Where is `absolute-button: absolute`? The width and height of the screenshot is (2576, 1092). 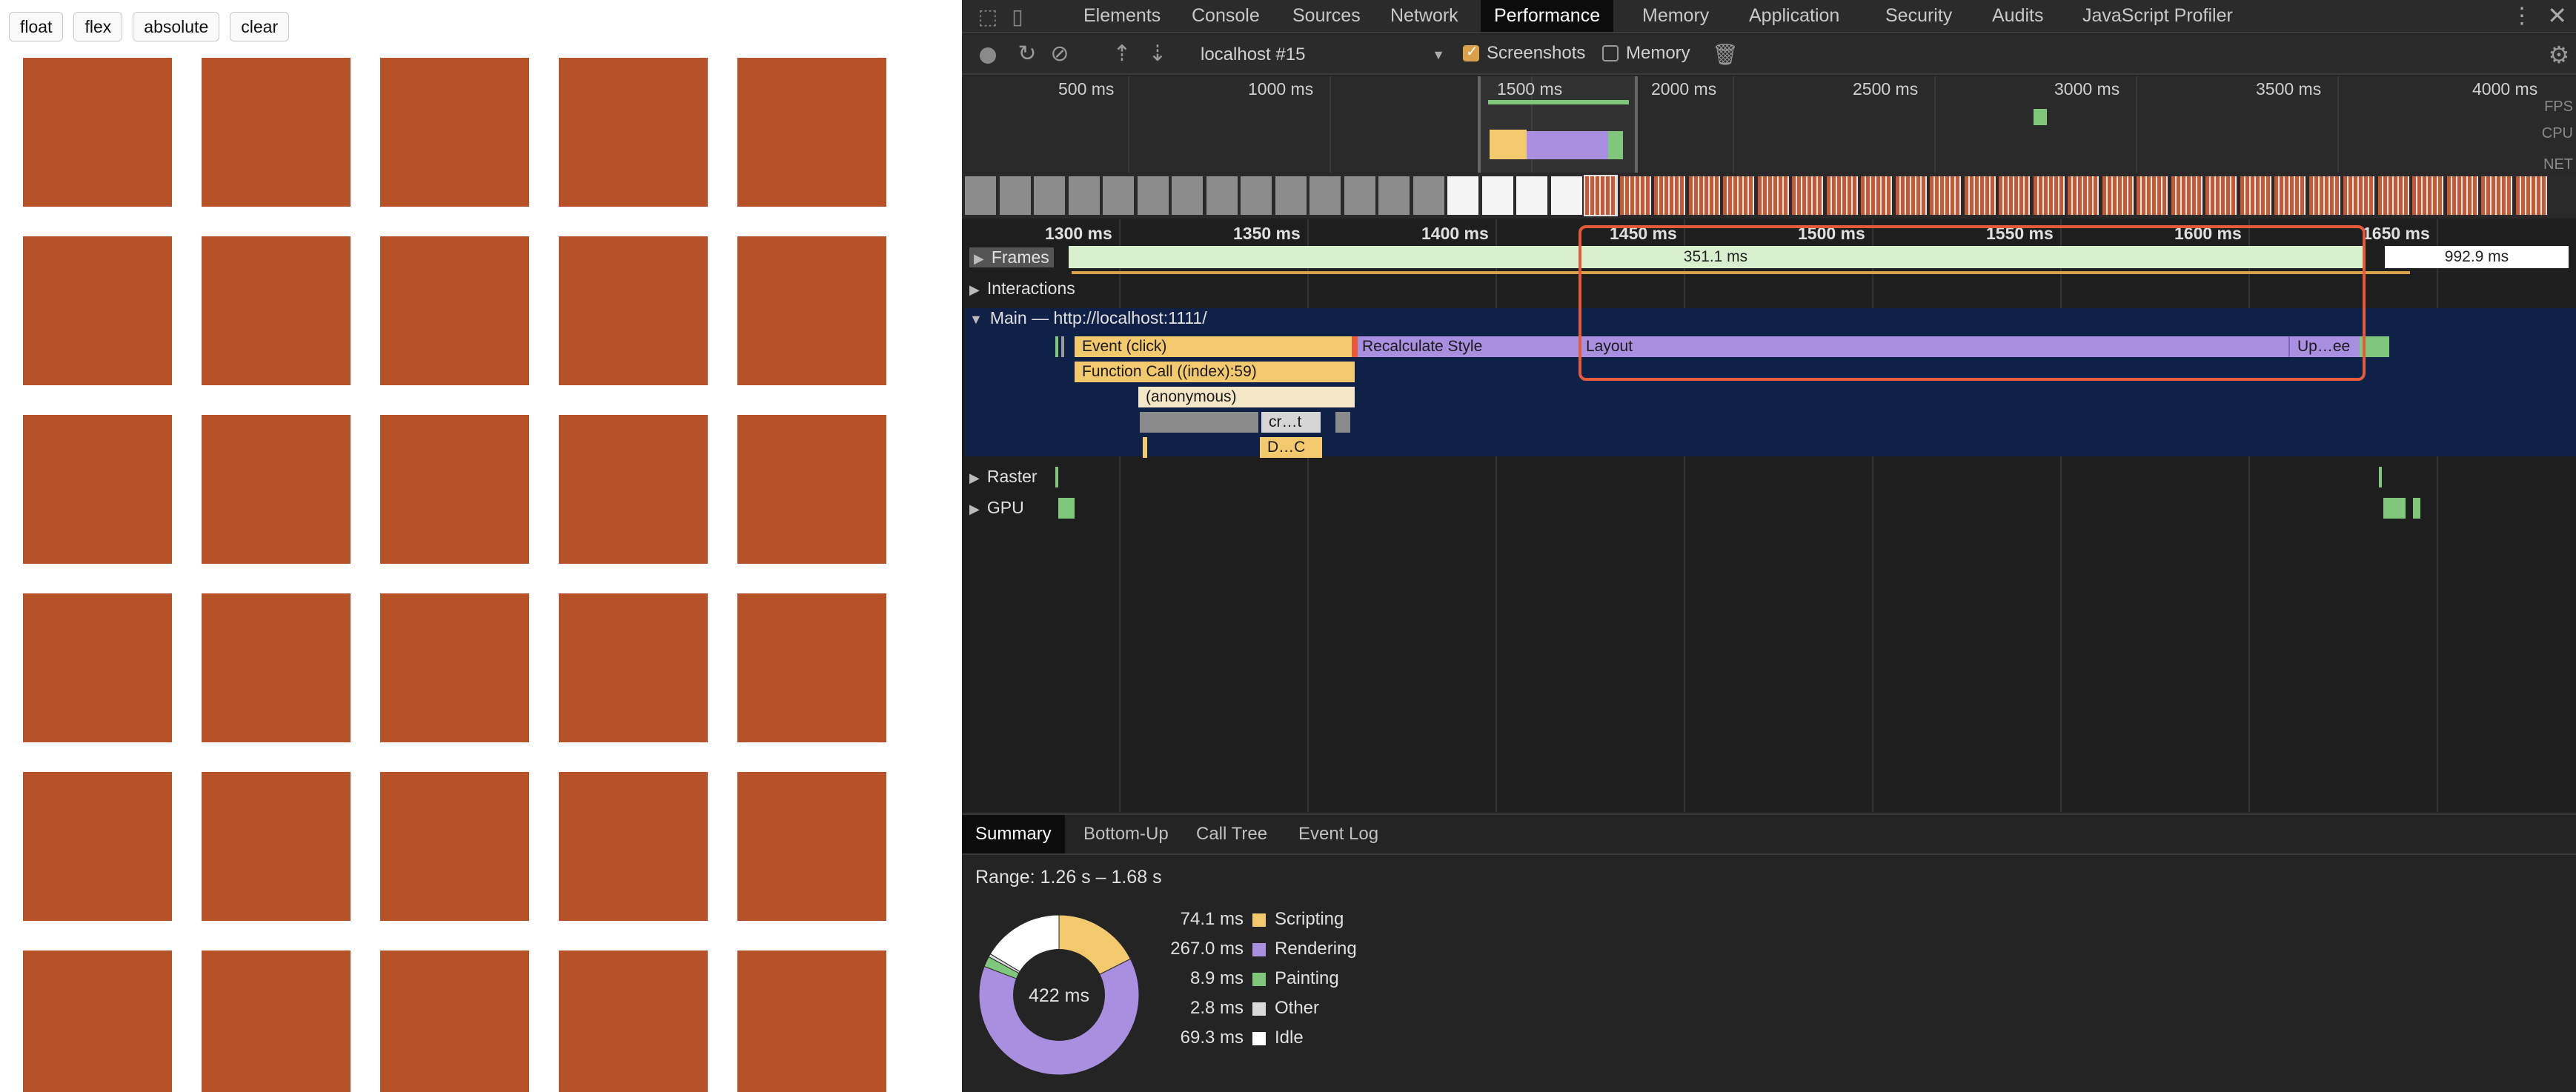 absolute-button: absolute is located at coordinates (176, 27).